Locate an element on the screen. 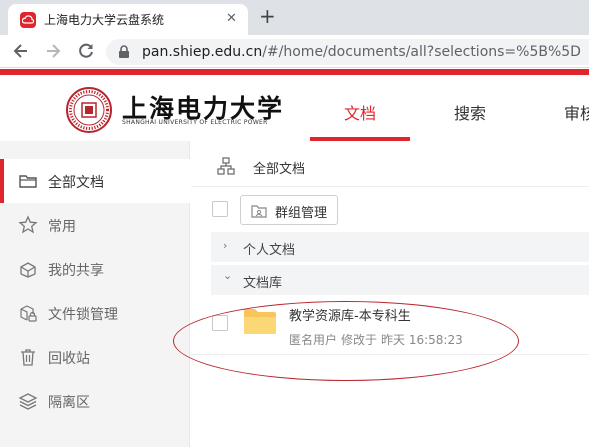  forward-arrow-icon is located at coordinates (53, 51).